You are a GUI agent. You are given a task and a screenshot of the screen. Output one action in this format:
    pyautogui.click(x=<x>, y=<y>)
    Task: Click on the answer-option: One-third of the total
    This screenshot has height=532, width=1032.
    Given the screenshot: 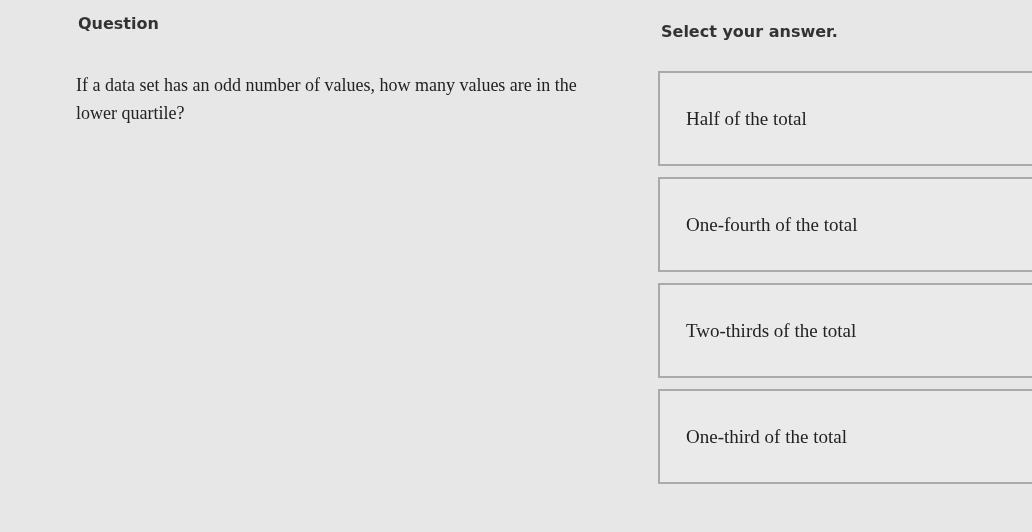 What is the action you would take?
    pyautogui.click(x=845, y=436)
    